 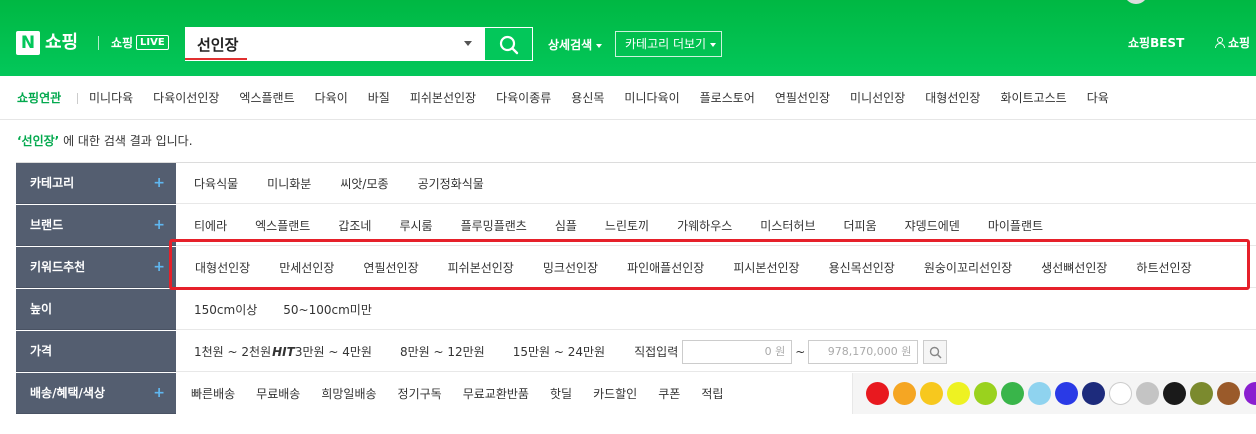 I want to click on filter-option: 50~100cm미만, so click(x=327, y=310).